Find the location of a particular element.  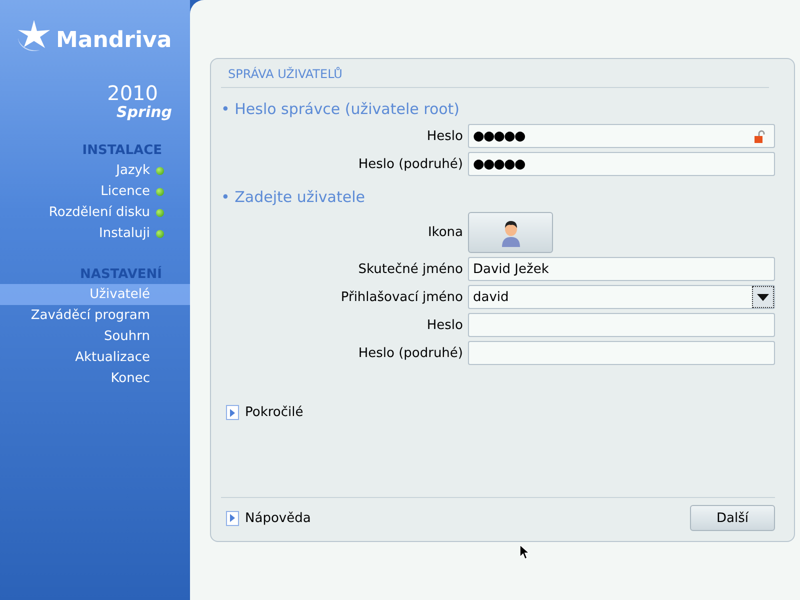

step-item: Rozdělení disku is located at coordinates (95, 212).